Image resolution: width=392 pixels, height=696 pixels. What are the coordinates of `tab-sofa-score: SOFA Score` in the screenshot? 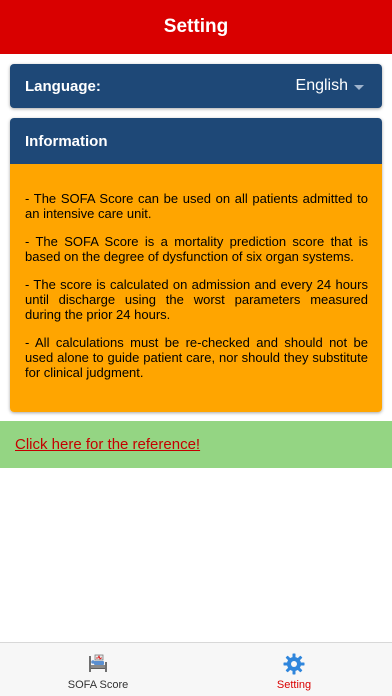 It's located at (98, 669).